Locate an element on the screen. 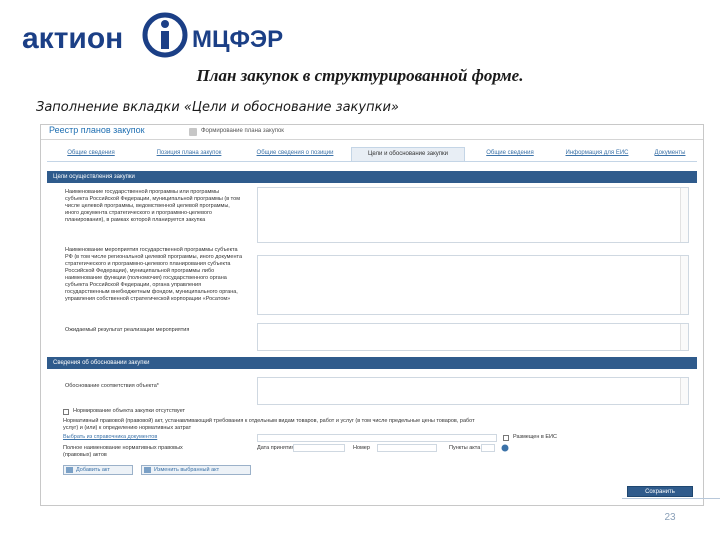  breadcrumb: Формирование плана закупок is located at coordinates (242, 131).